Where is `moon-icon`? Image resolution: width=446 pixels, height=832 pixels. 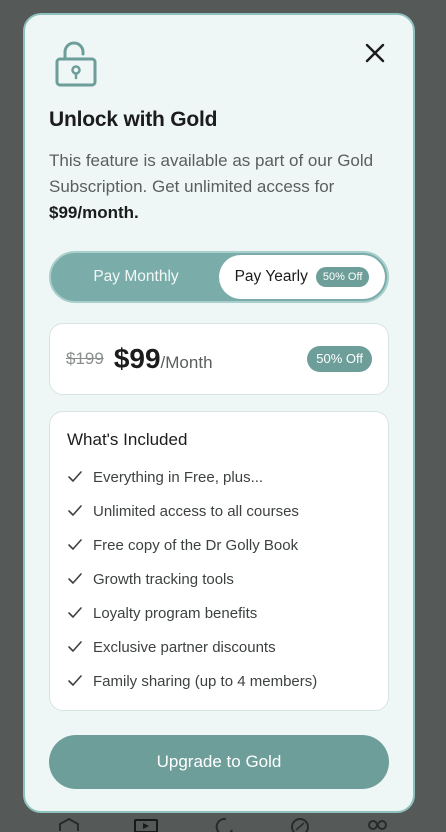 moon-icon is located at coordinates (223, 821).